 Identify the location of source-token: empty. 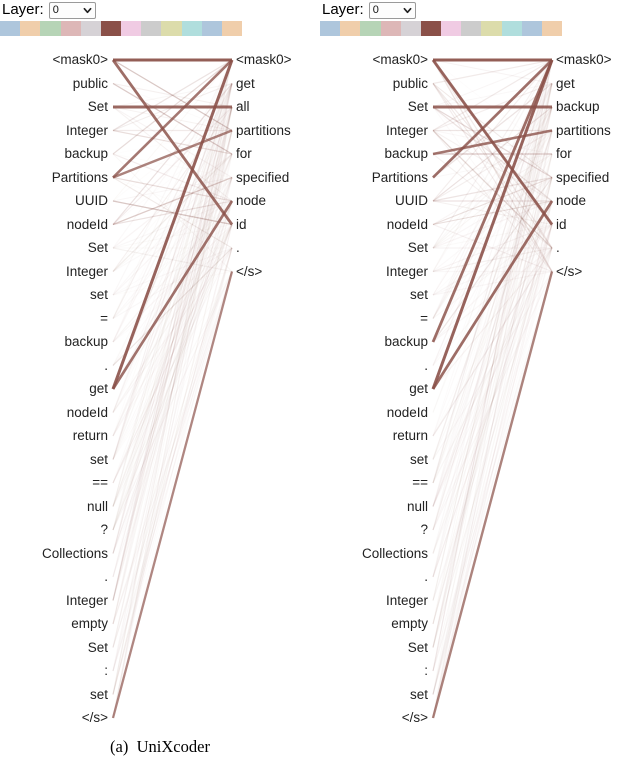
(409, 624).